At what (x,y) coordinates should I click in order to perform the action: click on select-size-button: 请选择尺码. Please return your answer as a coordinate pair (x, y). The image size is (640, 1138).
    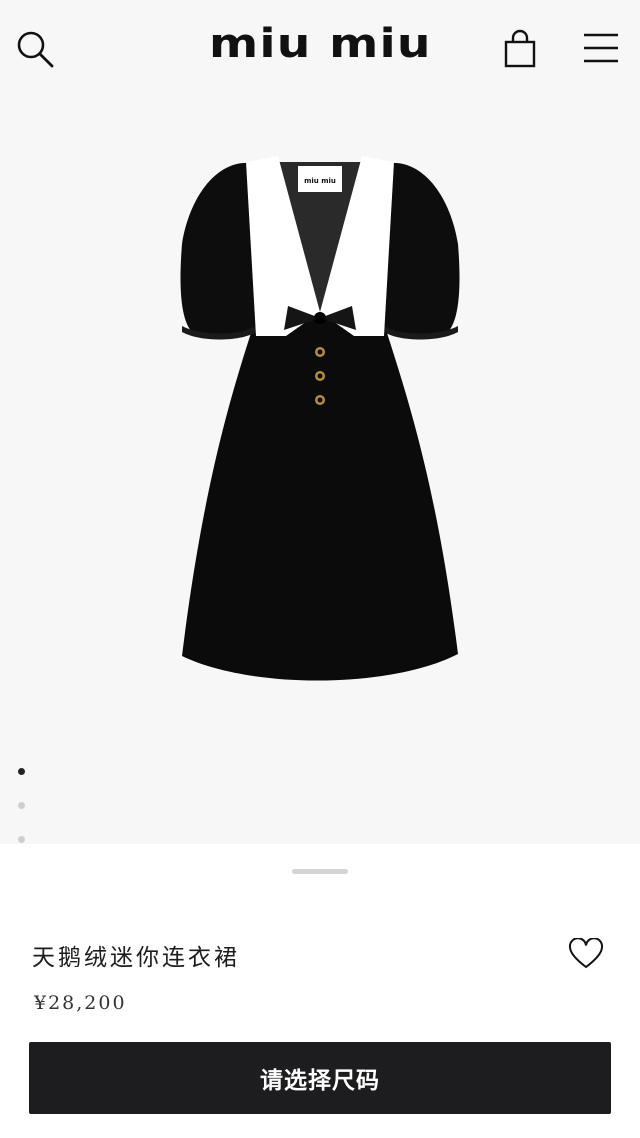
    Looking at the image, I should click on (320, 1078).